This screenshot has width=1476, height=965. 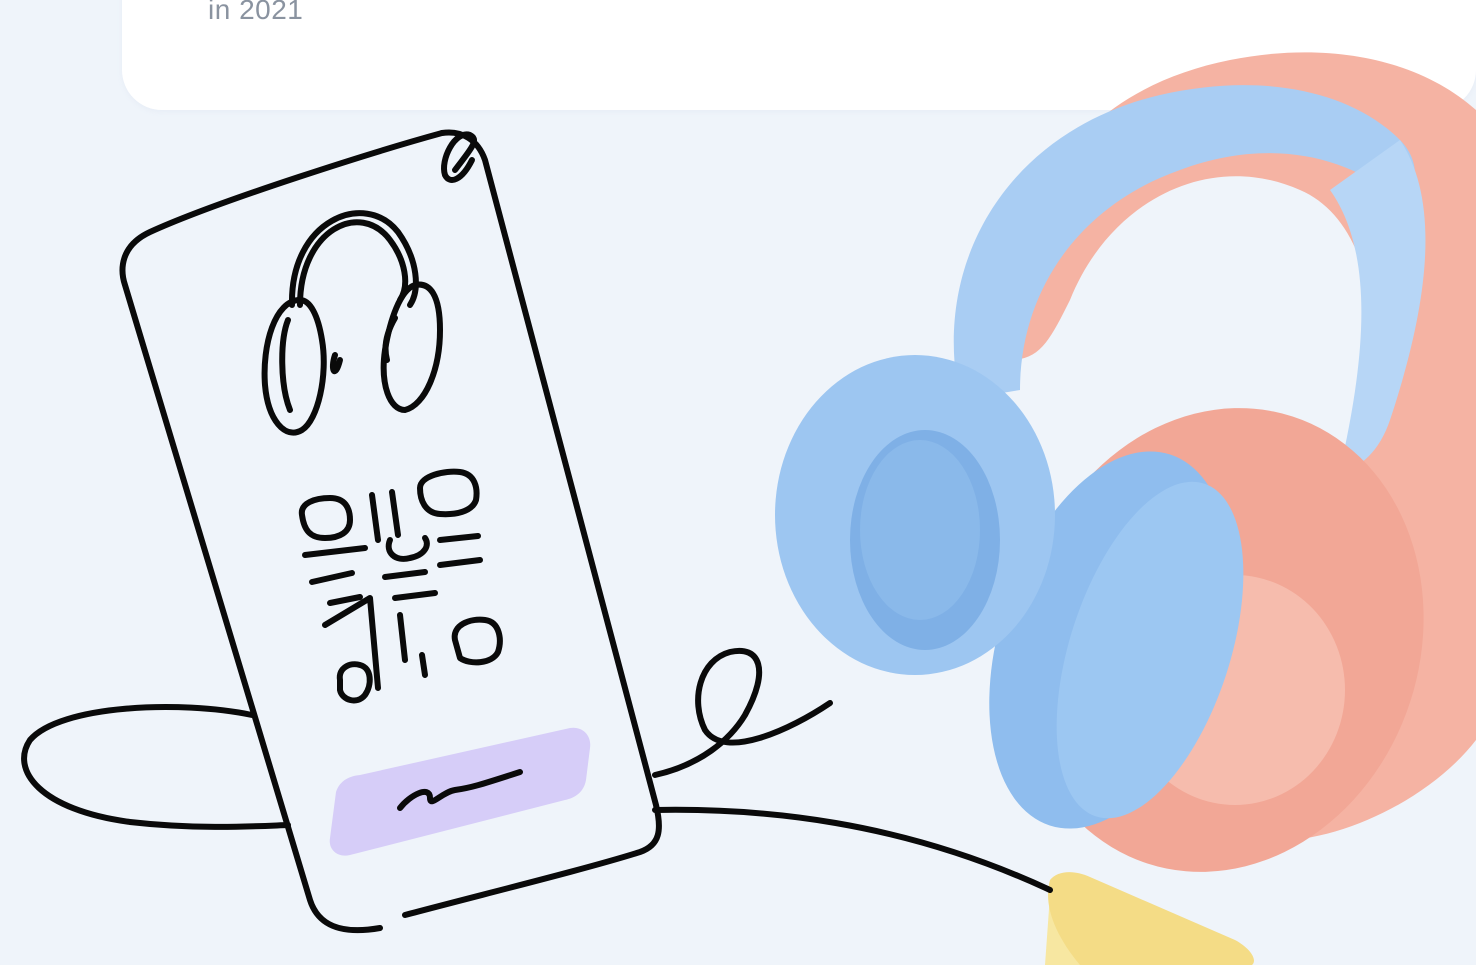 I want to click on audio-jack-icon, so click(x=1150, y=918).